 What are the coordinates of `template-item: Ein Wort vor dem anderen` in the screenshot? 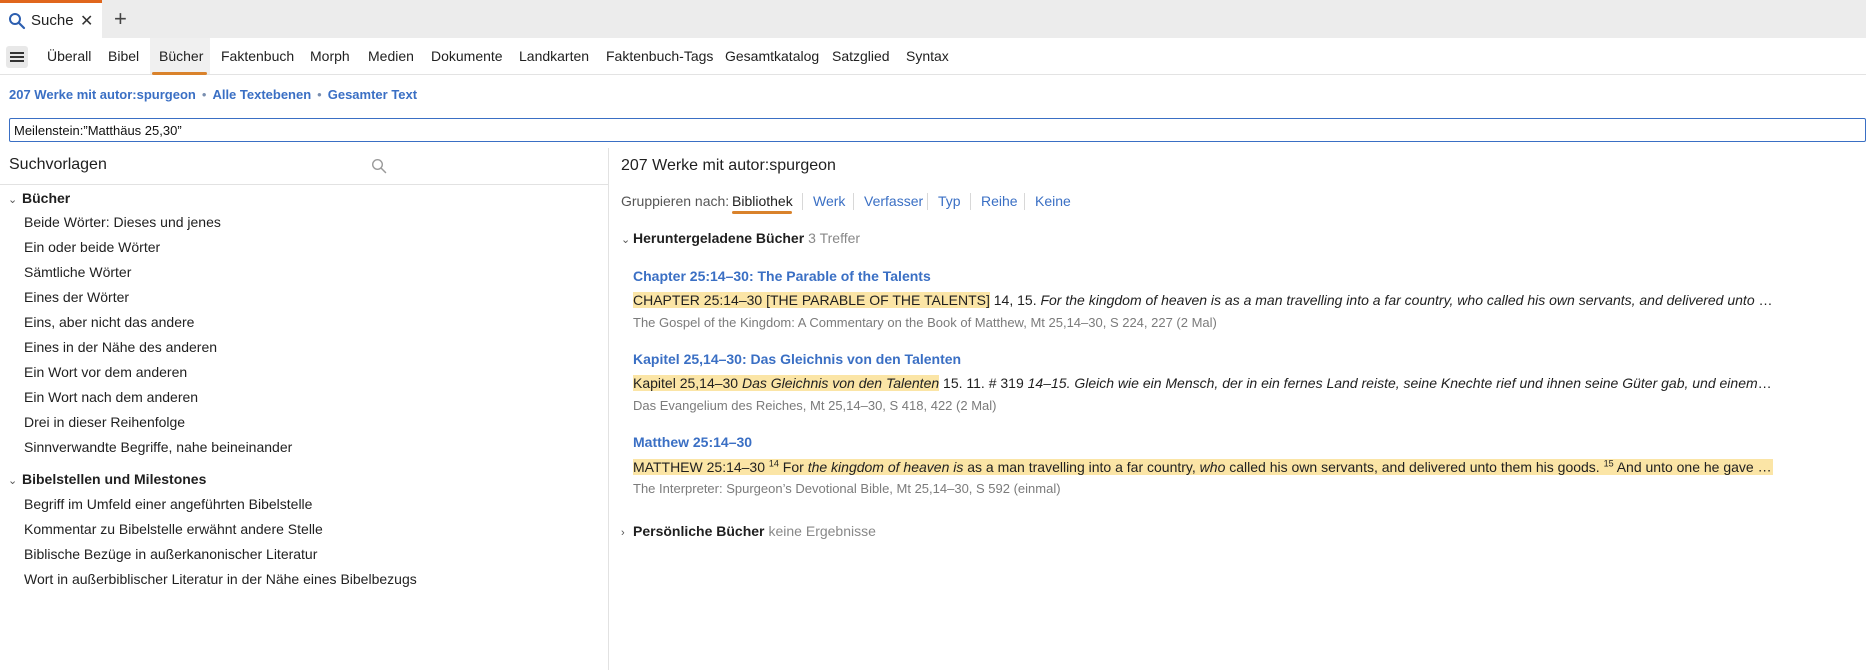 It's located at (105, 372).